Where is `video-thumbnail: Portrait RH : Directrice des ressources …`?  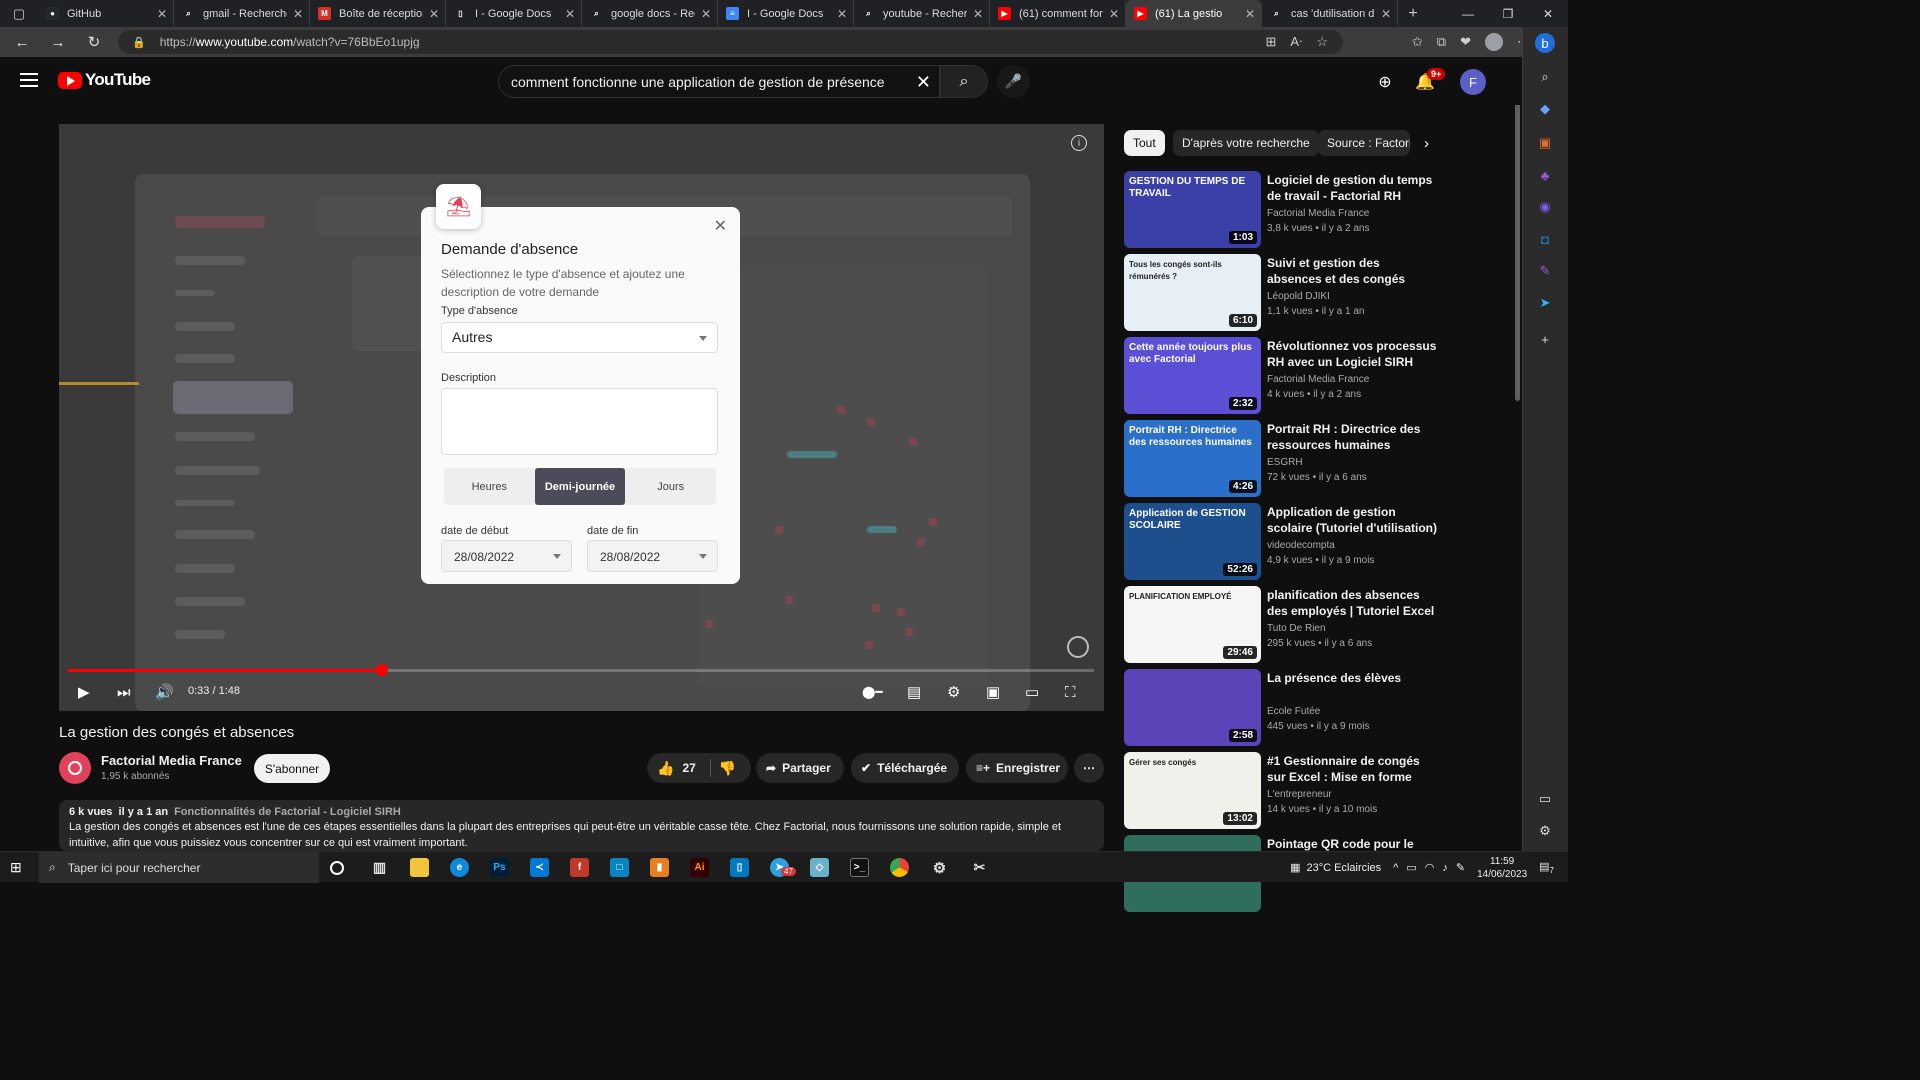
video-thumbnail: Portrait RH : Directrice des ressources … is located at coordinates (1192, 458).